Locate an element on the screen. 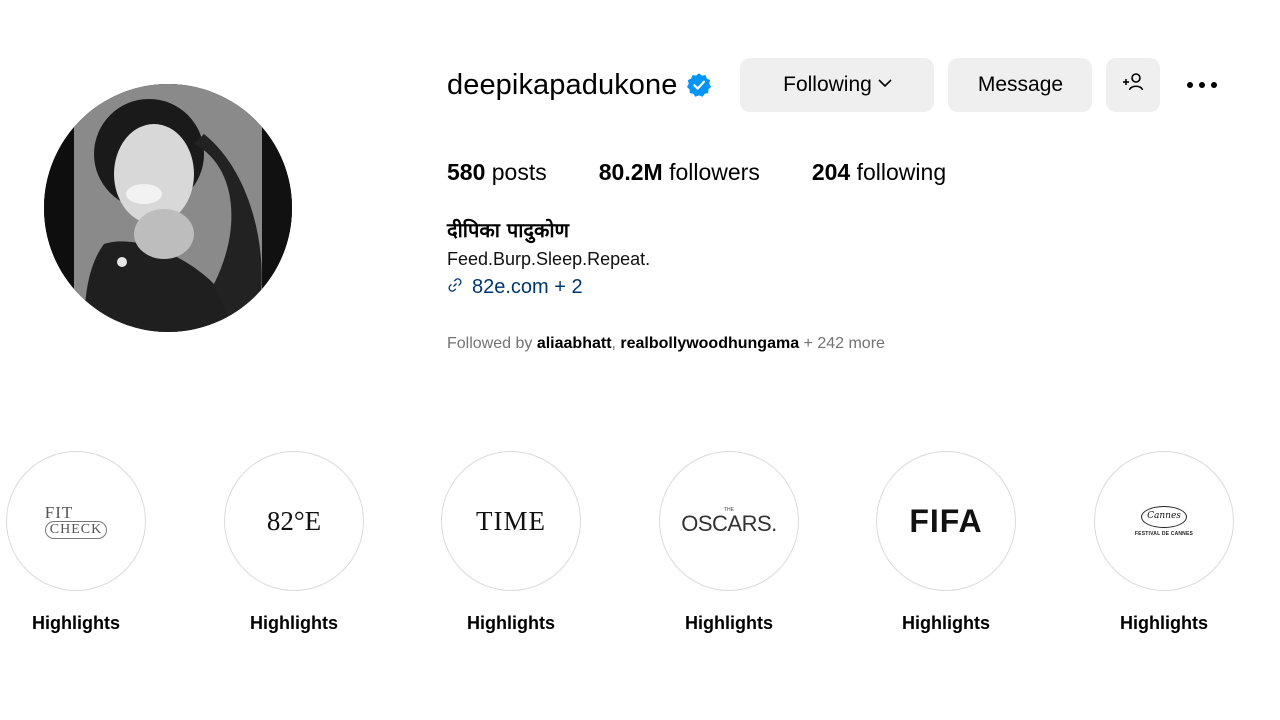 The image size is (1280, 720). username: deepikapadukone is located at coordinates (562, 84).